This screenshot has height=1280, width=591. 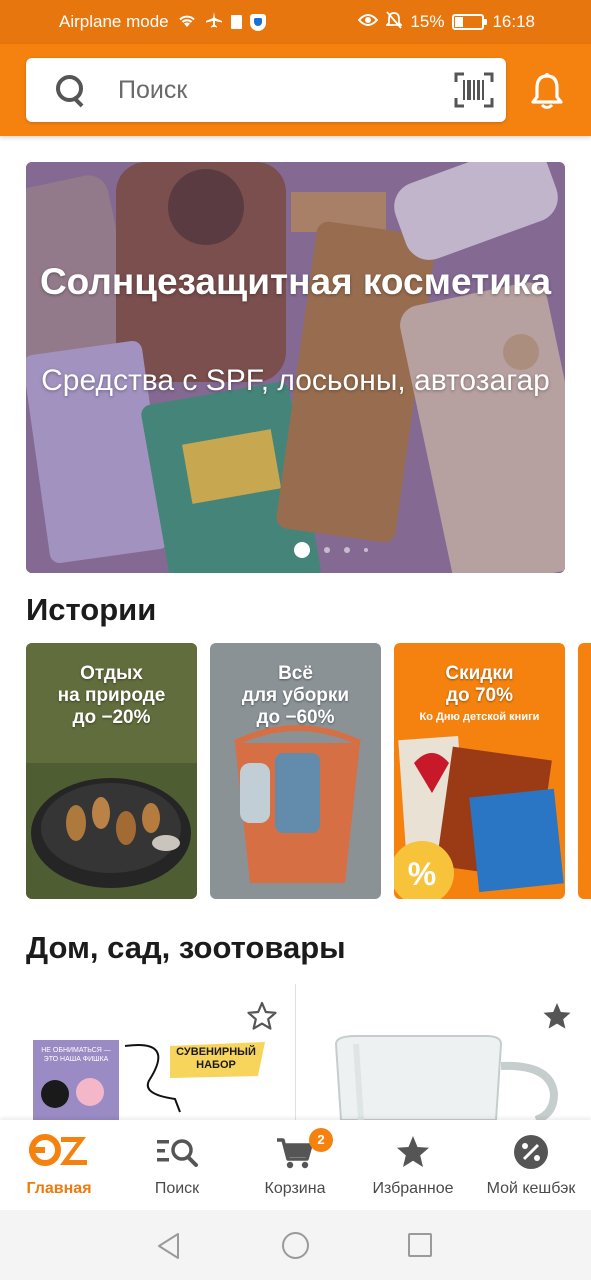 What do you see at coordinates (413, 1152) in the screenshot?
I see `star-icon` at bounding box center [413, 1152].